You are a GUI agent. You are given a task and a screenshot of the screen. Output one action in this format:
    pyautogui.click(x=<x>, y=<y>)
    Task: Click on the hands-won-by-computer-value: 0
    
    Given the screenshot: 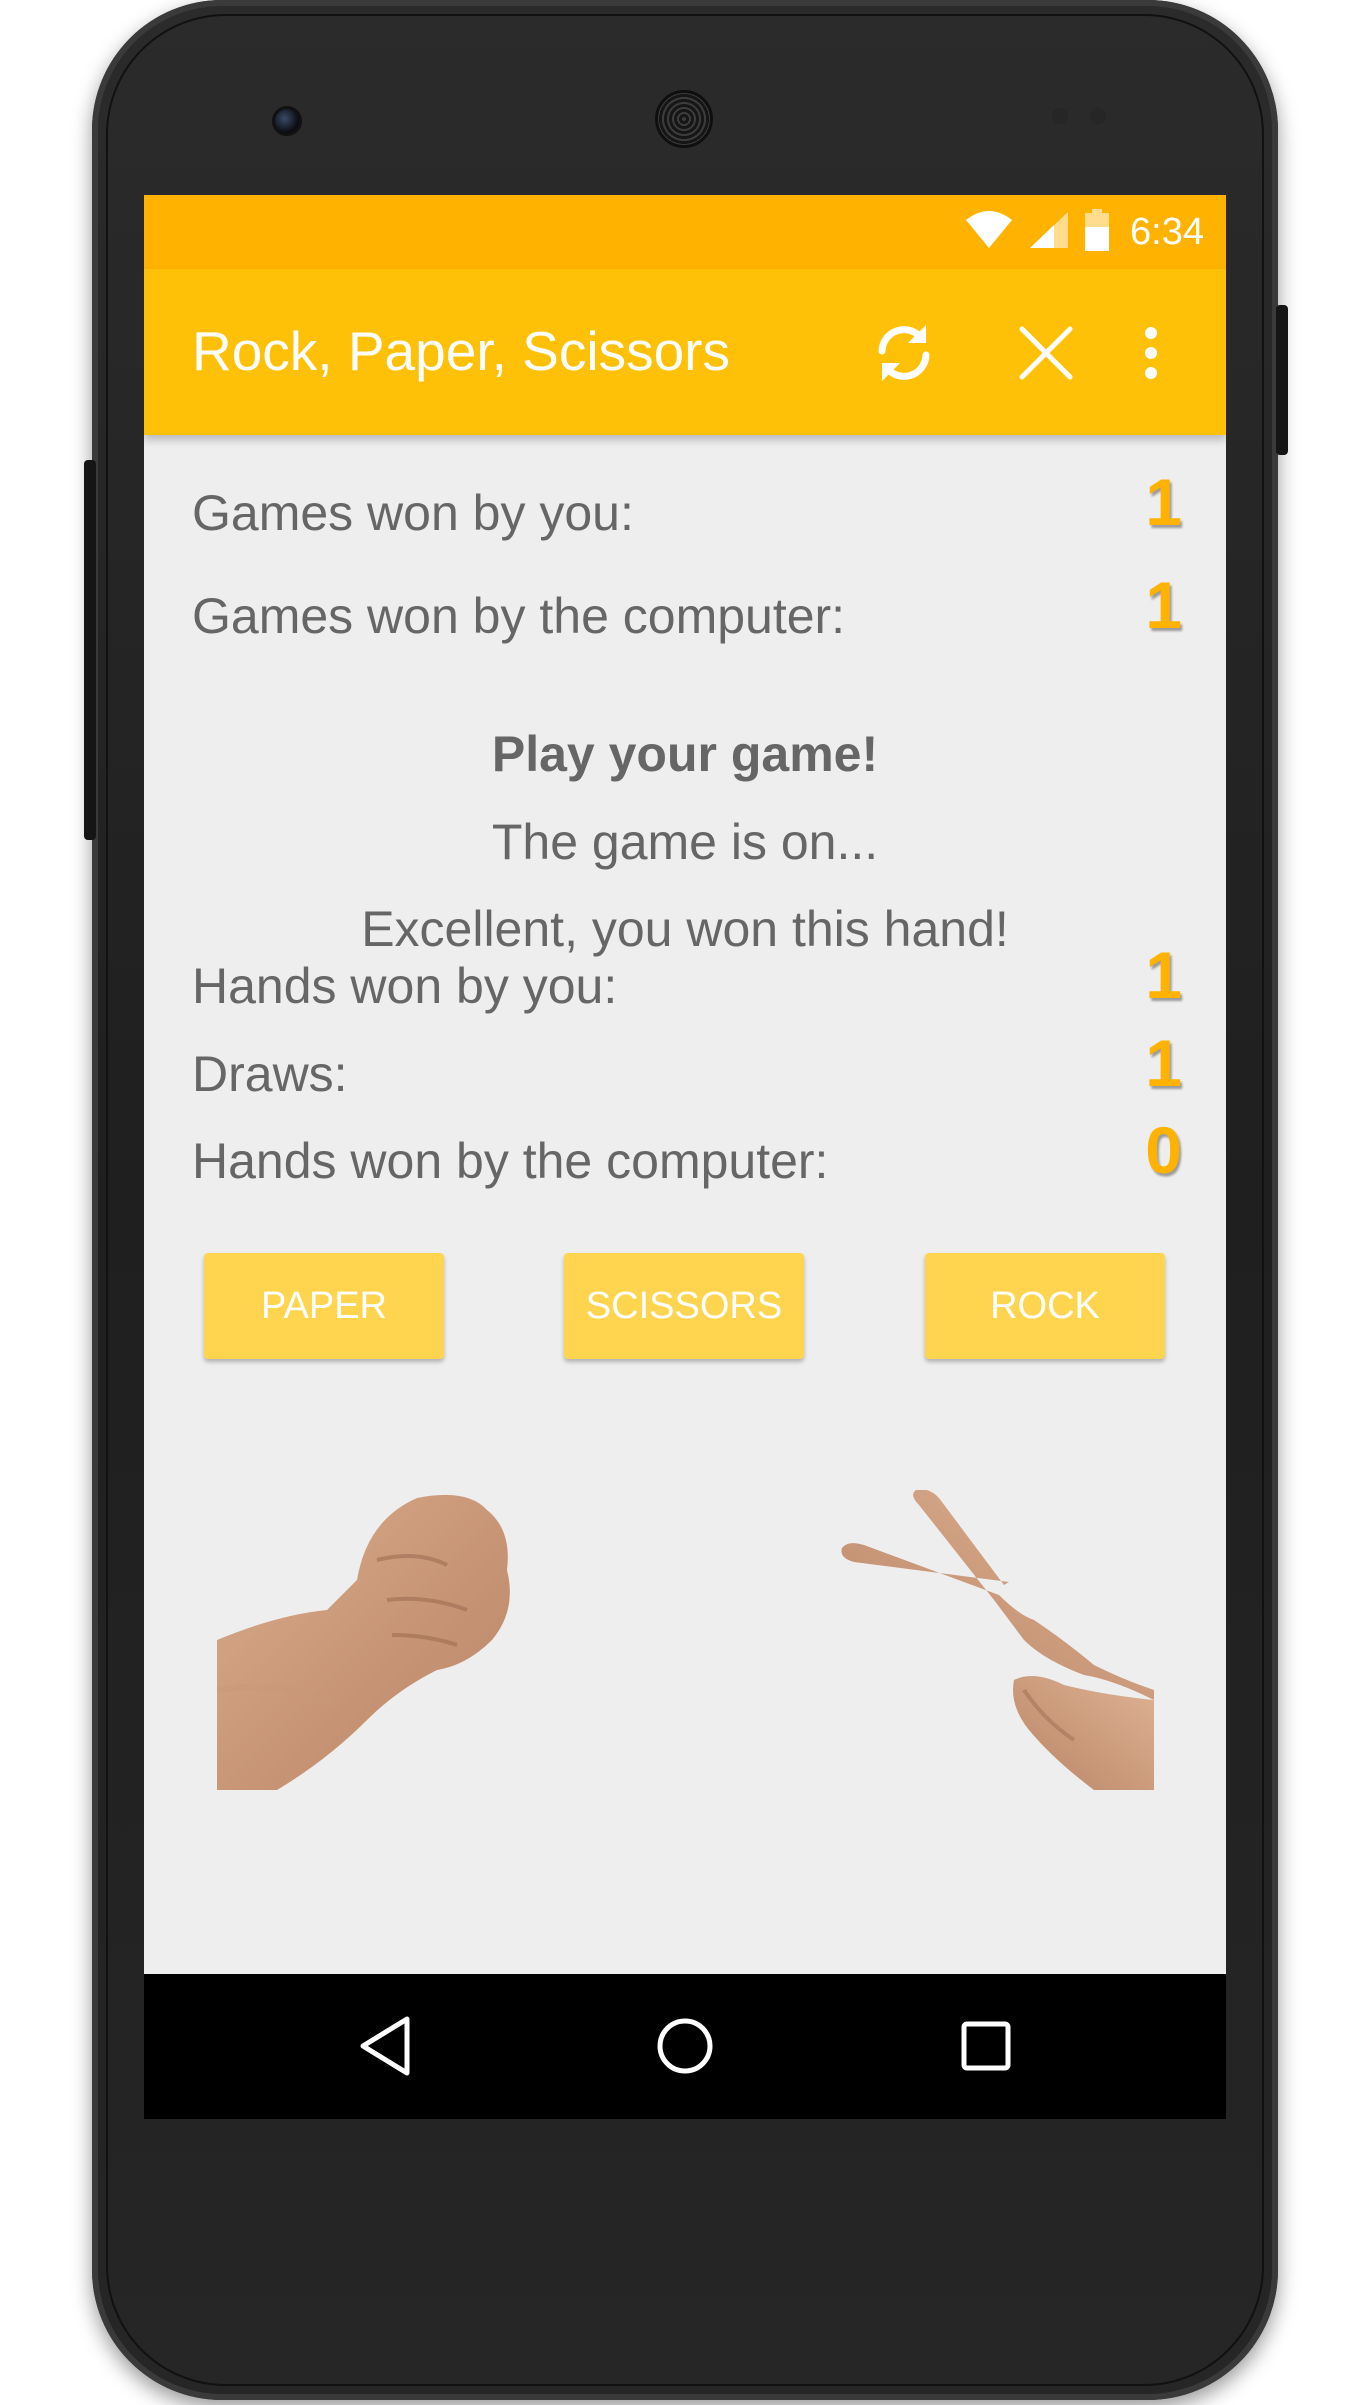 What is the action you would take?
    pyautogui.click(x=1163, y=1150)
    